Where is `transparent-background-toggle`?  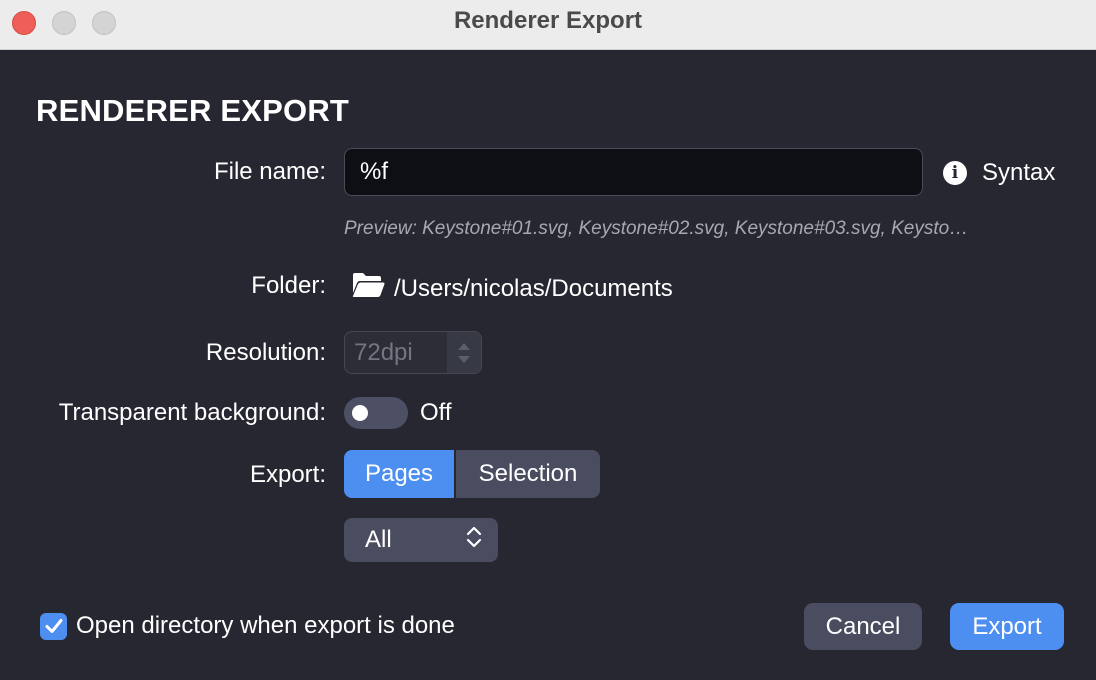
transparent-background-toggle is located at coordinates (376, 413).